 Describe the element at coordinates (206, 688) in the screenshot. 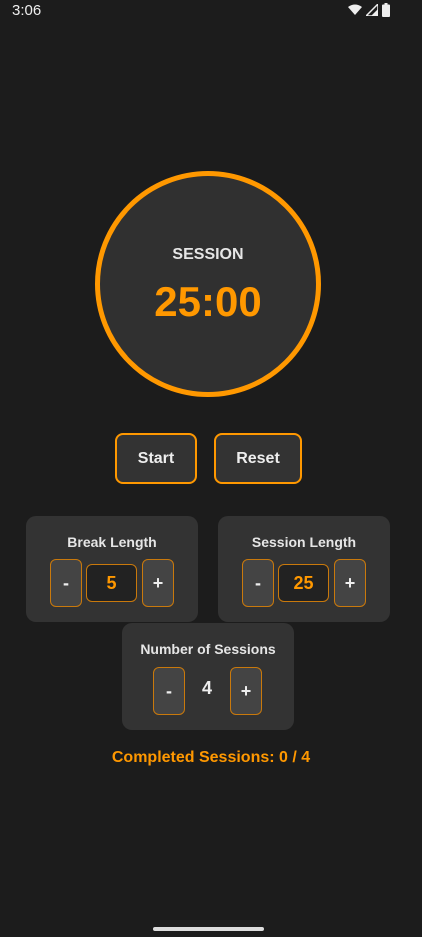

I see `number-of-sessions-value: 4` at that location.